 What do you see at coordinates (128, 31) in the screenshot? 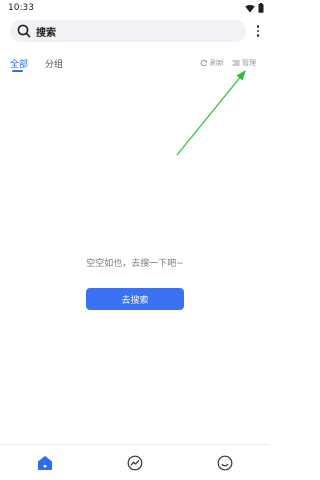
I see `search-bar: 搜索` at bounding box center [128, 31].